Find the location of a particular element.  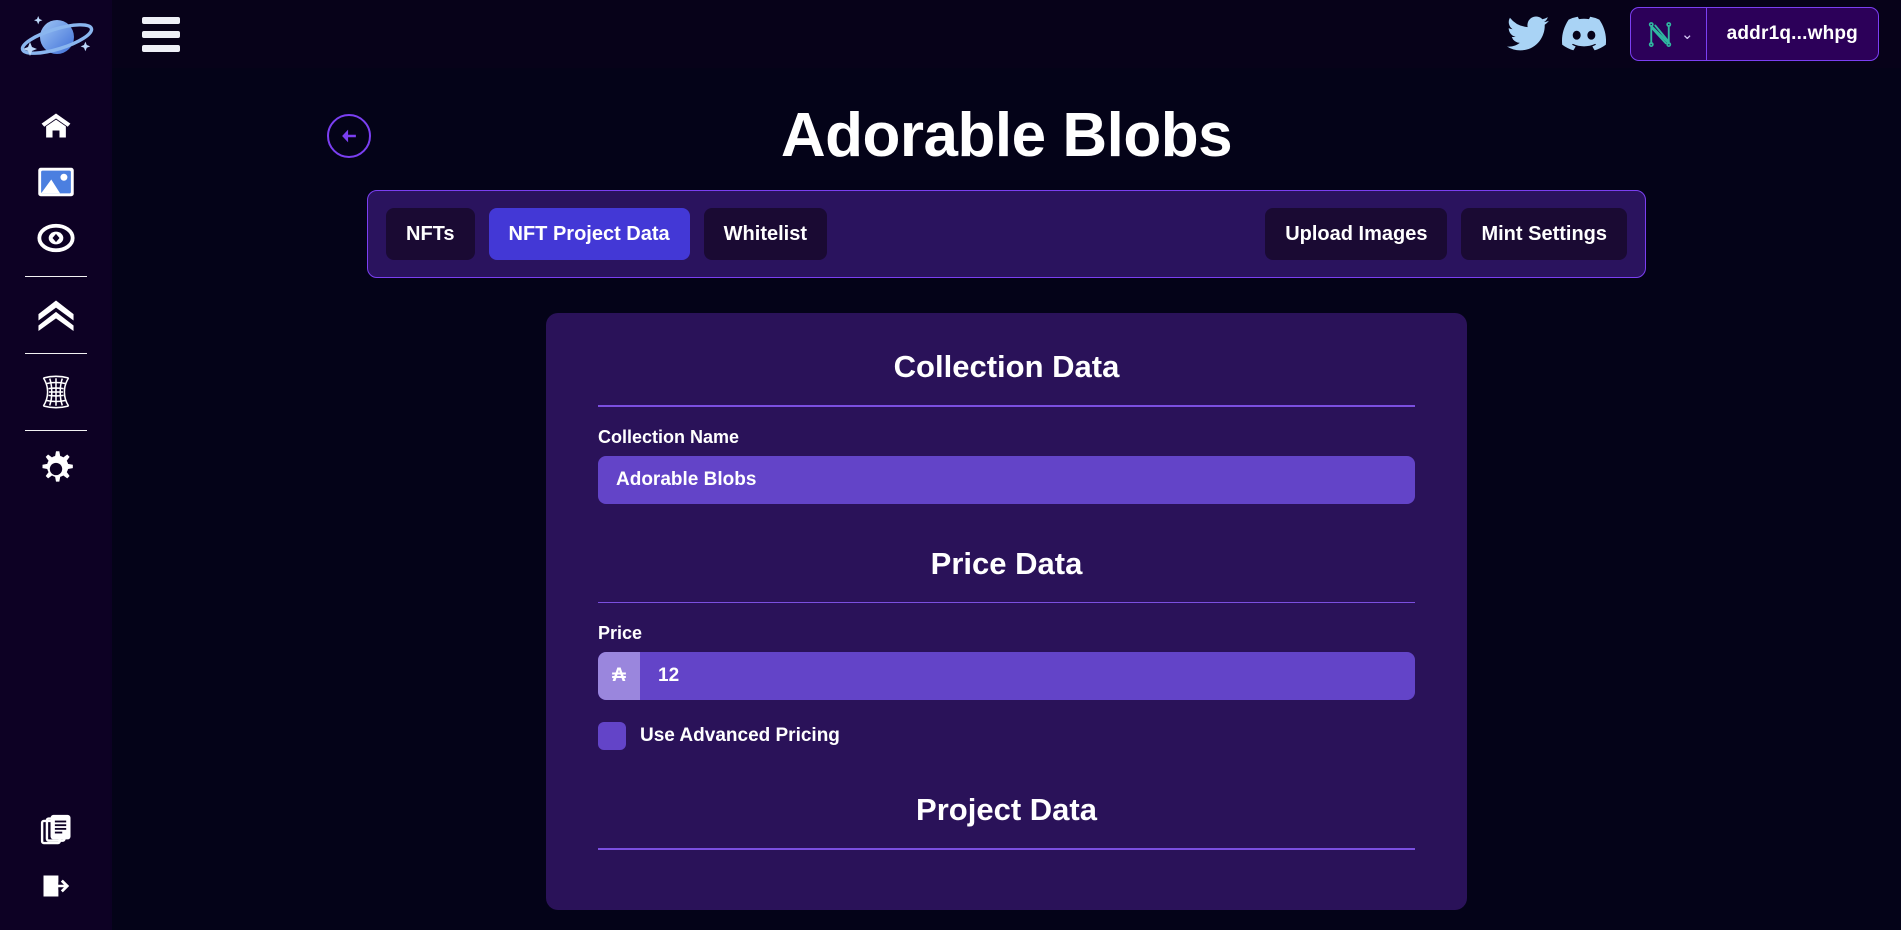

use-advanced-pricing-label: Use Advanced Pricing is located at coordinates (740, 735).